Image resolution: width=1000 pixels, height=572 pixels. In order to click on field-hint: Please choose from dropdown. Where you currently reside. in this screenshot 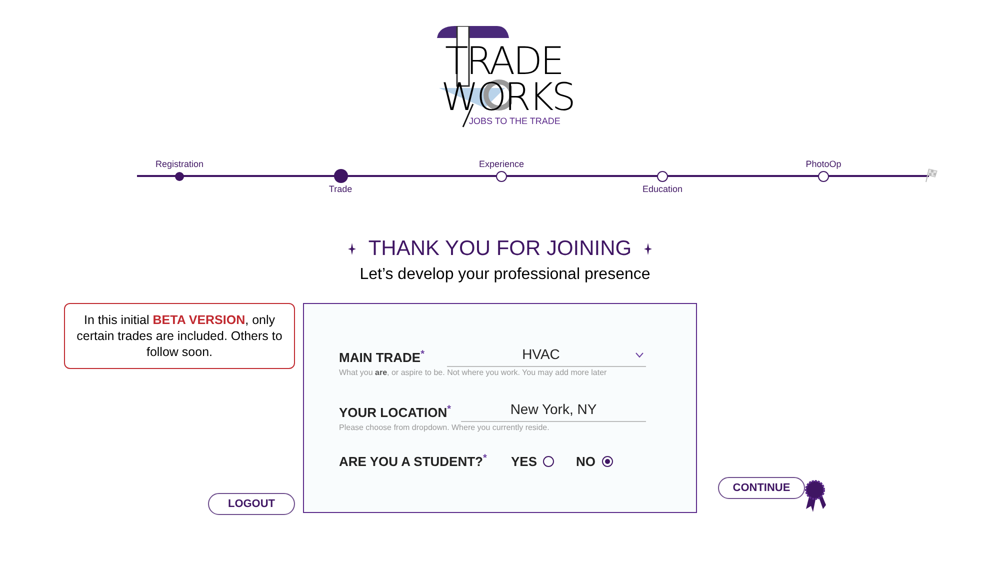, I will do `click(444, 428)`.